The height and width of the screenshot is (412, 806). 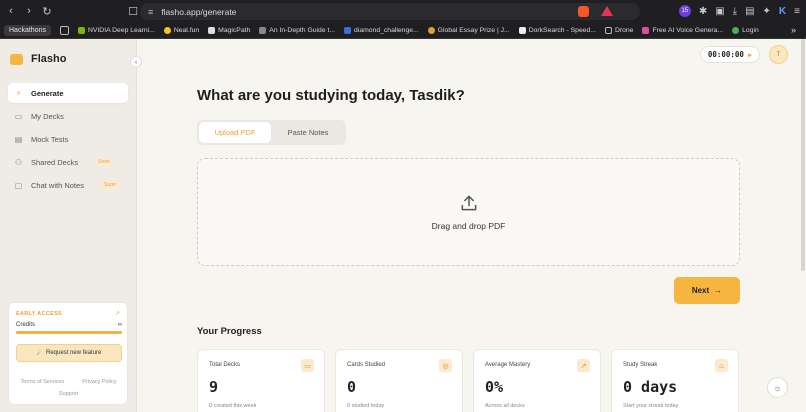 What do you see at coordinates (69, 325) in the screenshot?
I see `credits-row: Credits ∞` at bounding box center [69, 325].